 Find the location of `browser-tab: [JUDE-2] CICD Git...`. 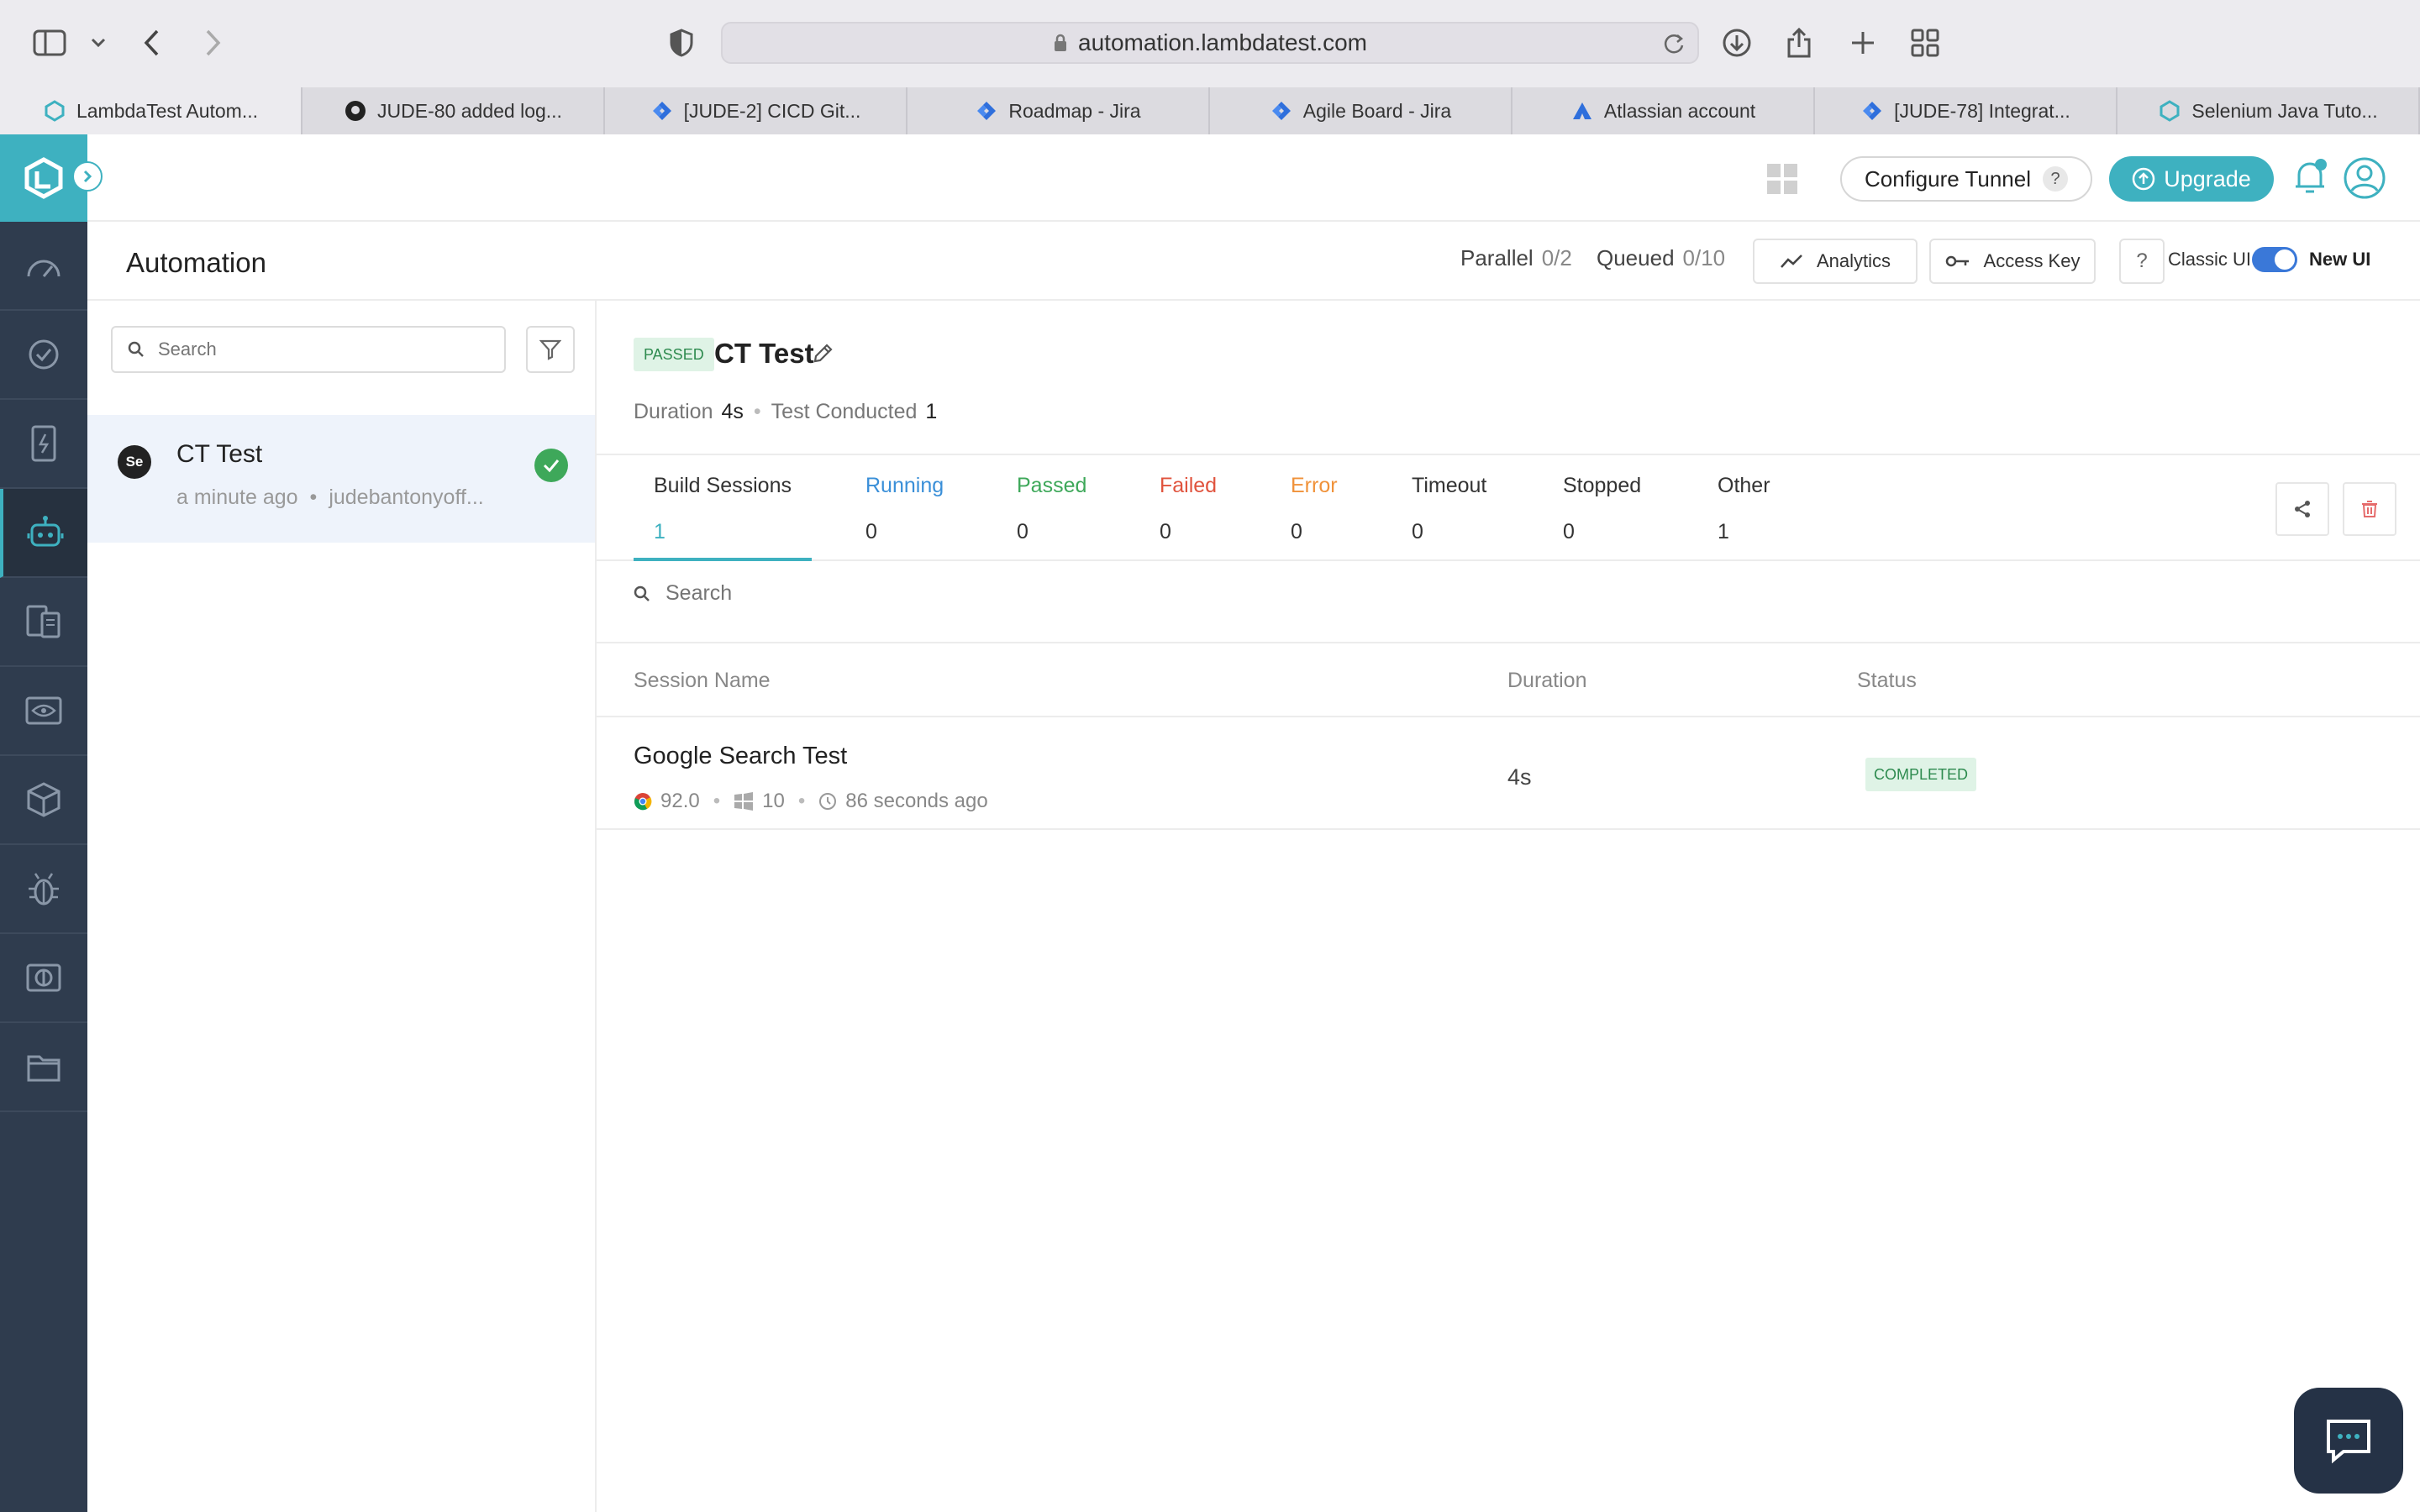

browser-tab: [JUDE-2] CICD Git... is located at coordinates (756, 110).